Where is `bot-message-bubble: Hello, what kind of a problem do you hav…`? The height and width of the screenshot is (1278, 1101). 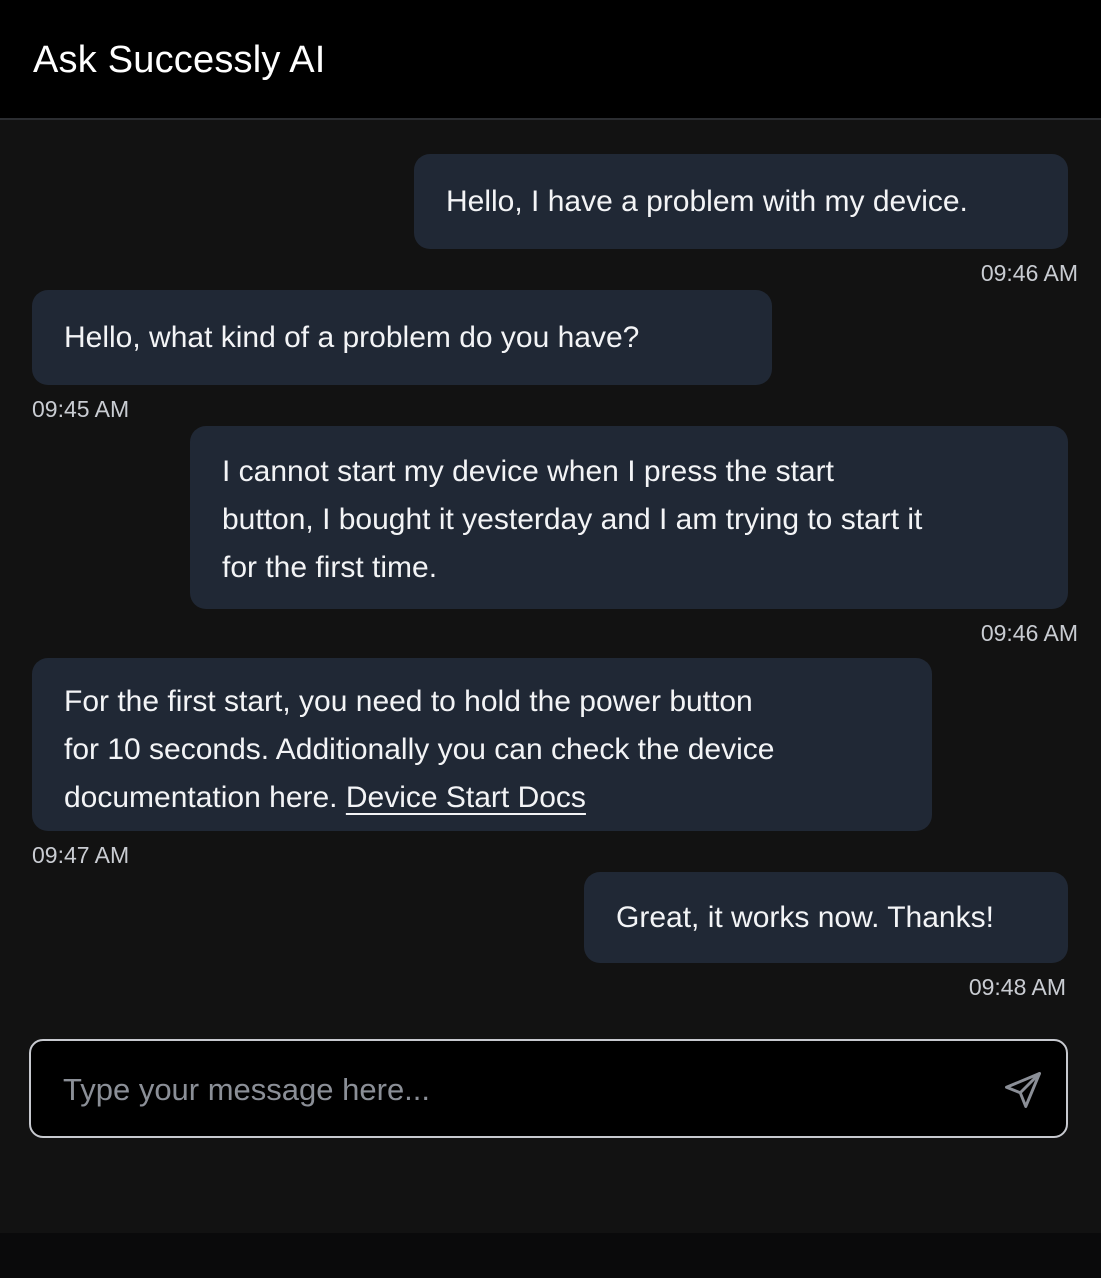
bot-message-bubble: Hello, what kind of a problem do you hav… is located at coordinates (402, 337).